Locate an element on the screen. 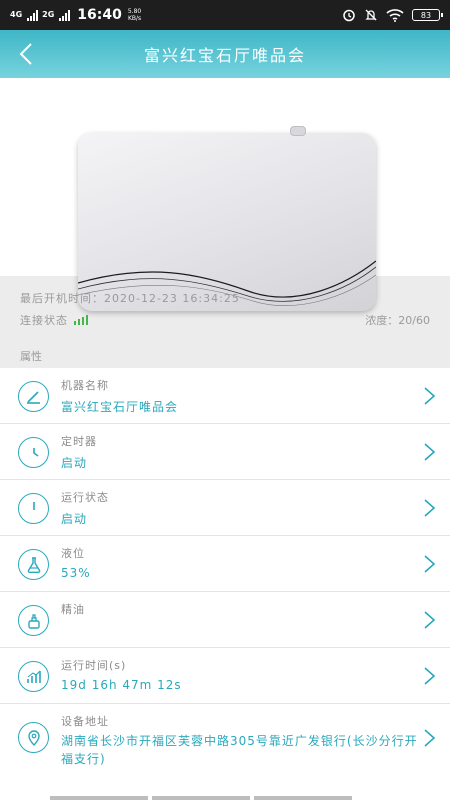 The width and height of the screenshot is (450, 800). battery-level: 83 is located at coordinates (426, 15).